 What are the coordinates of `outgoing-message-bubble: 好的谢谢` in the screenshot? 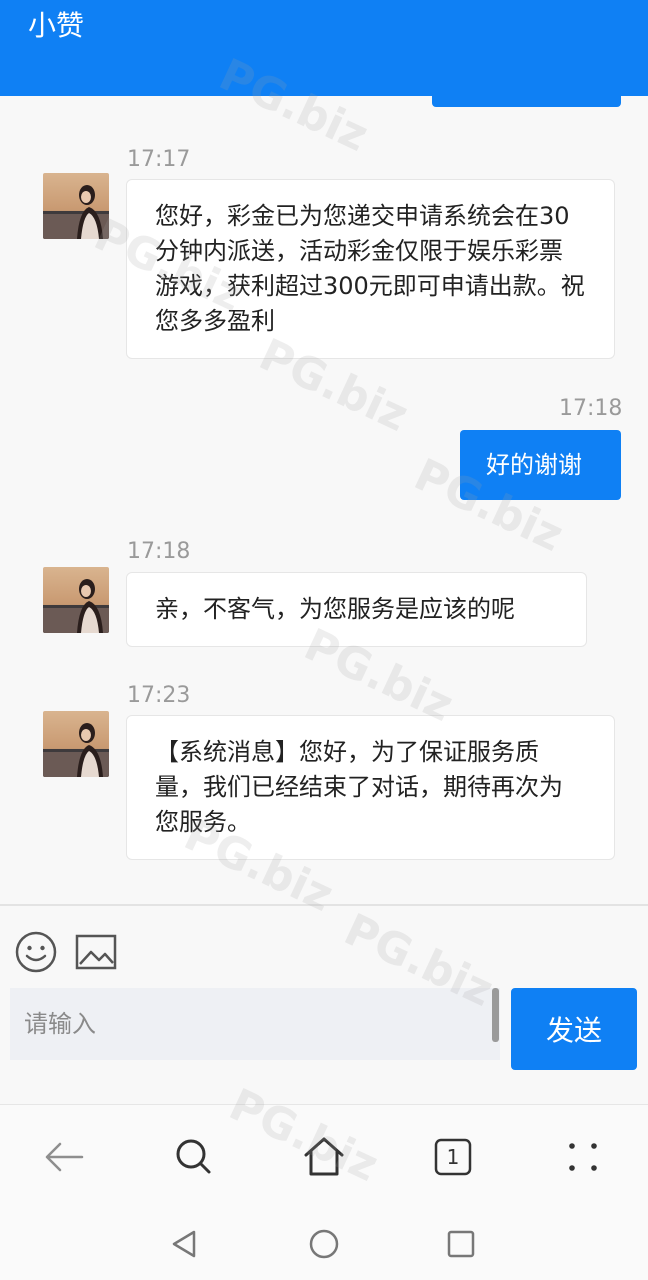 It's located at (540, 465).